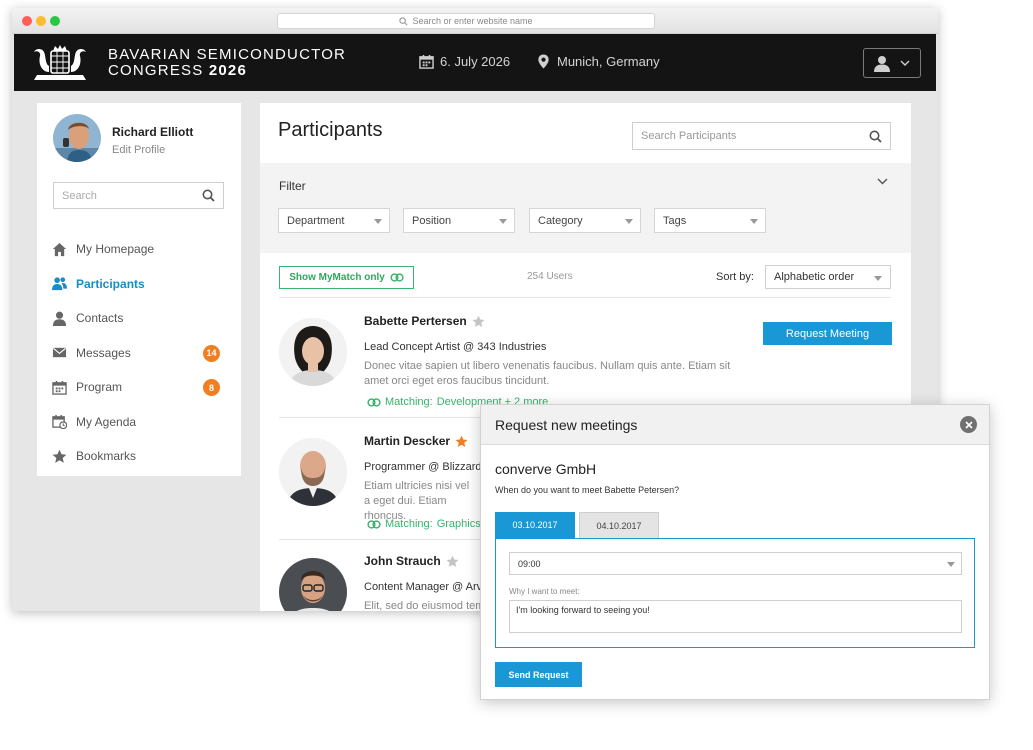 Image resolution: width=1033 pixels, height=750 pixels. I want to click on reason-textarea: I'm looking forward to seeing you!, so click(735, 616).